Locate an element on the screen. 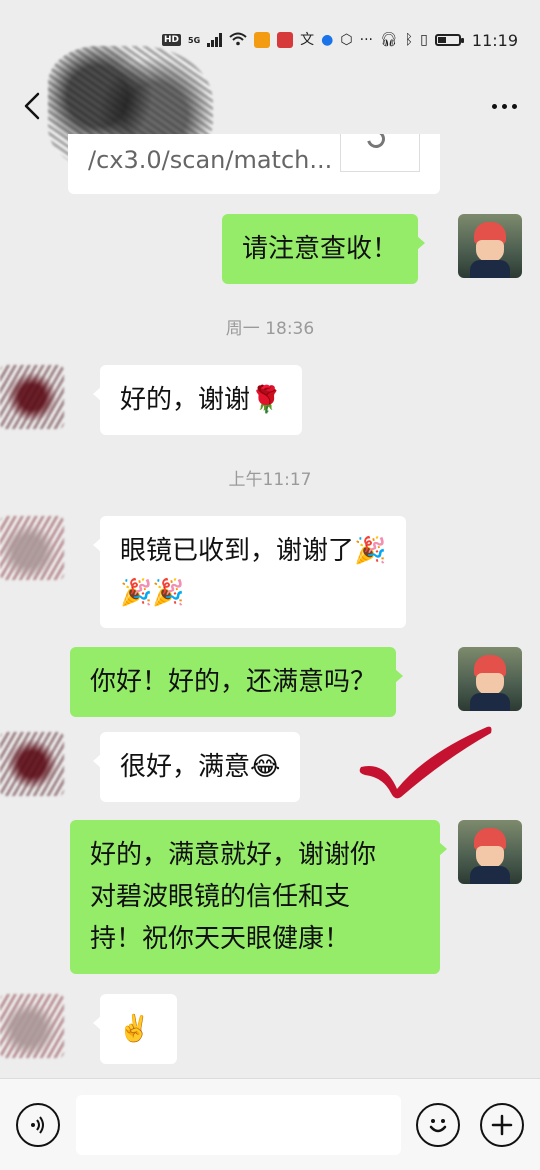 The image size is (540, 1170). red-check-mark is located at coordinates (425, 762).